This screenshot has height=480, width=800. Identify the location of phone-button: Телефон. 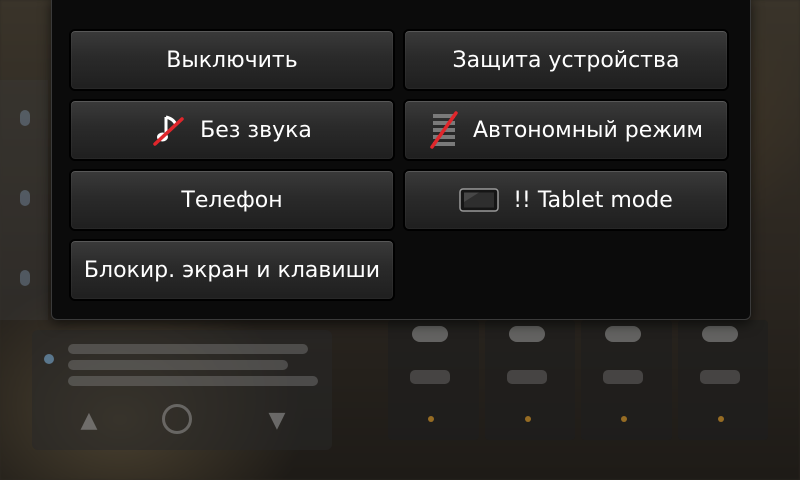
(232, 200).